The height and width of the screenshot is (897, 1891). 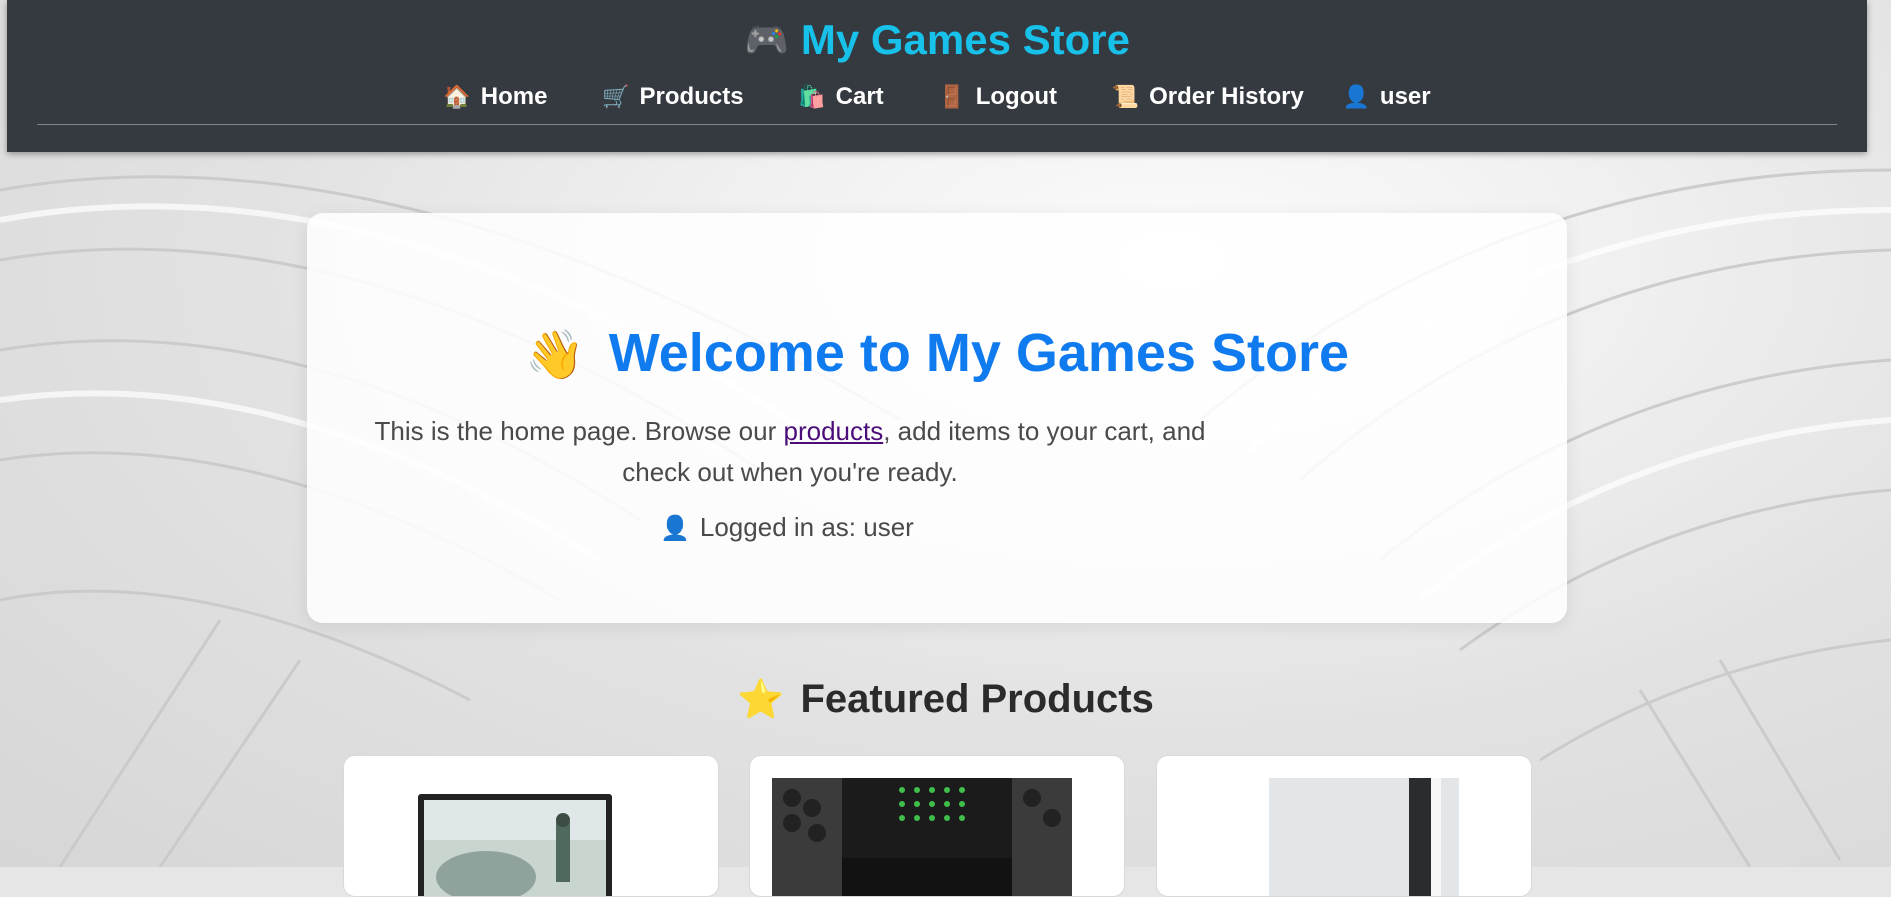 I want to click on nav-products-label: Products, so click(x=691, y=96).